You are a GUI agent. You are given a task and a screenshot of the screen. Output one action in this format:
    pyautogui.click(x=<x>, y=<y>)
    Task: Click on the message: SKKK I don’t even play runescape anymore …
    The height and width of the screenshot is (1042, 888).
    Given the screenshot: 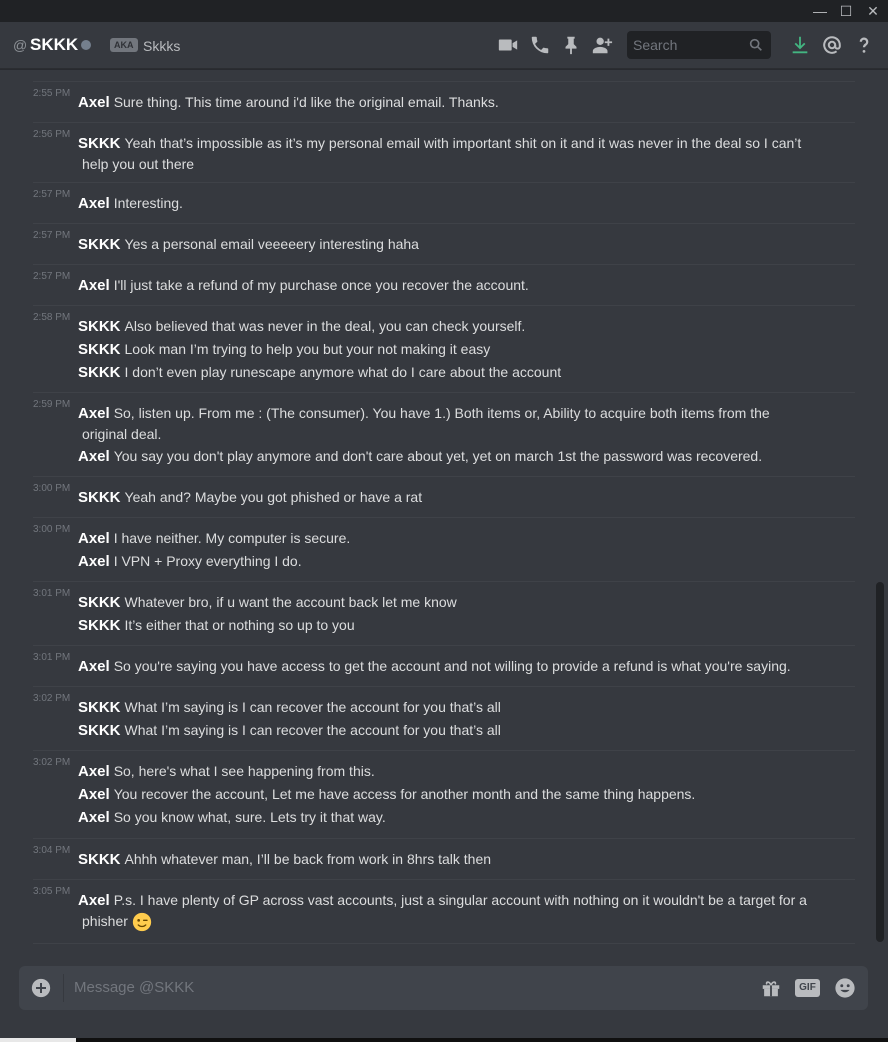 What is the action you would take?
    pyautogui.click(x=448, y=372)
    